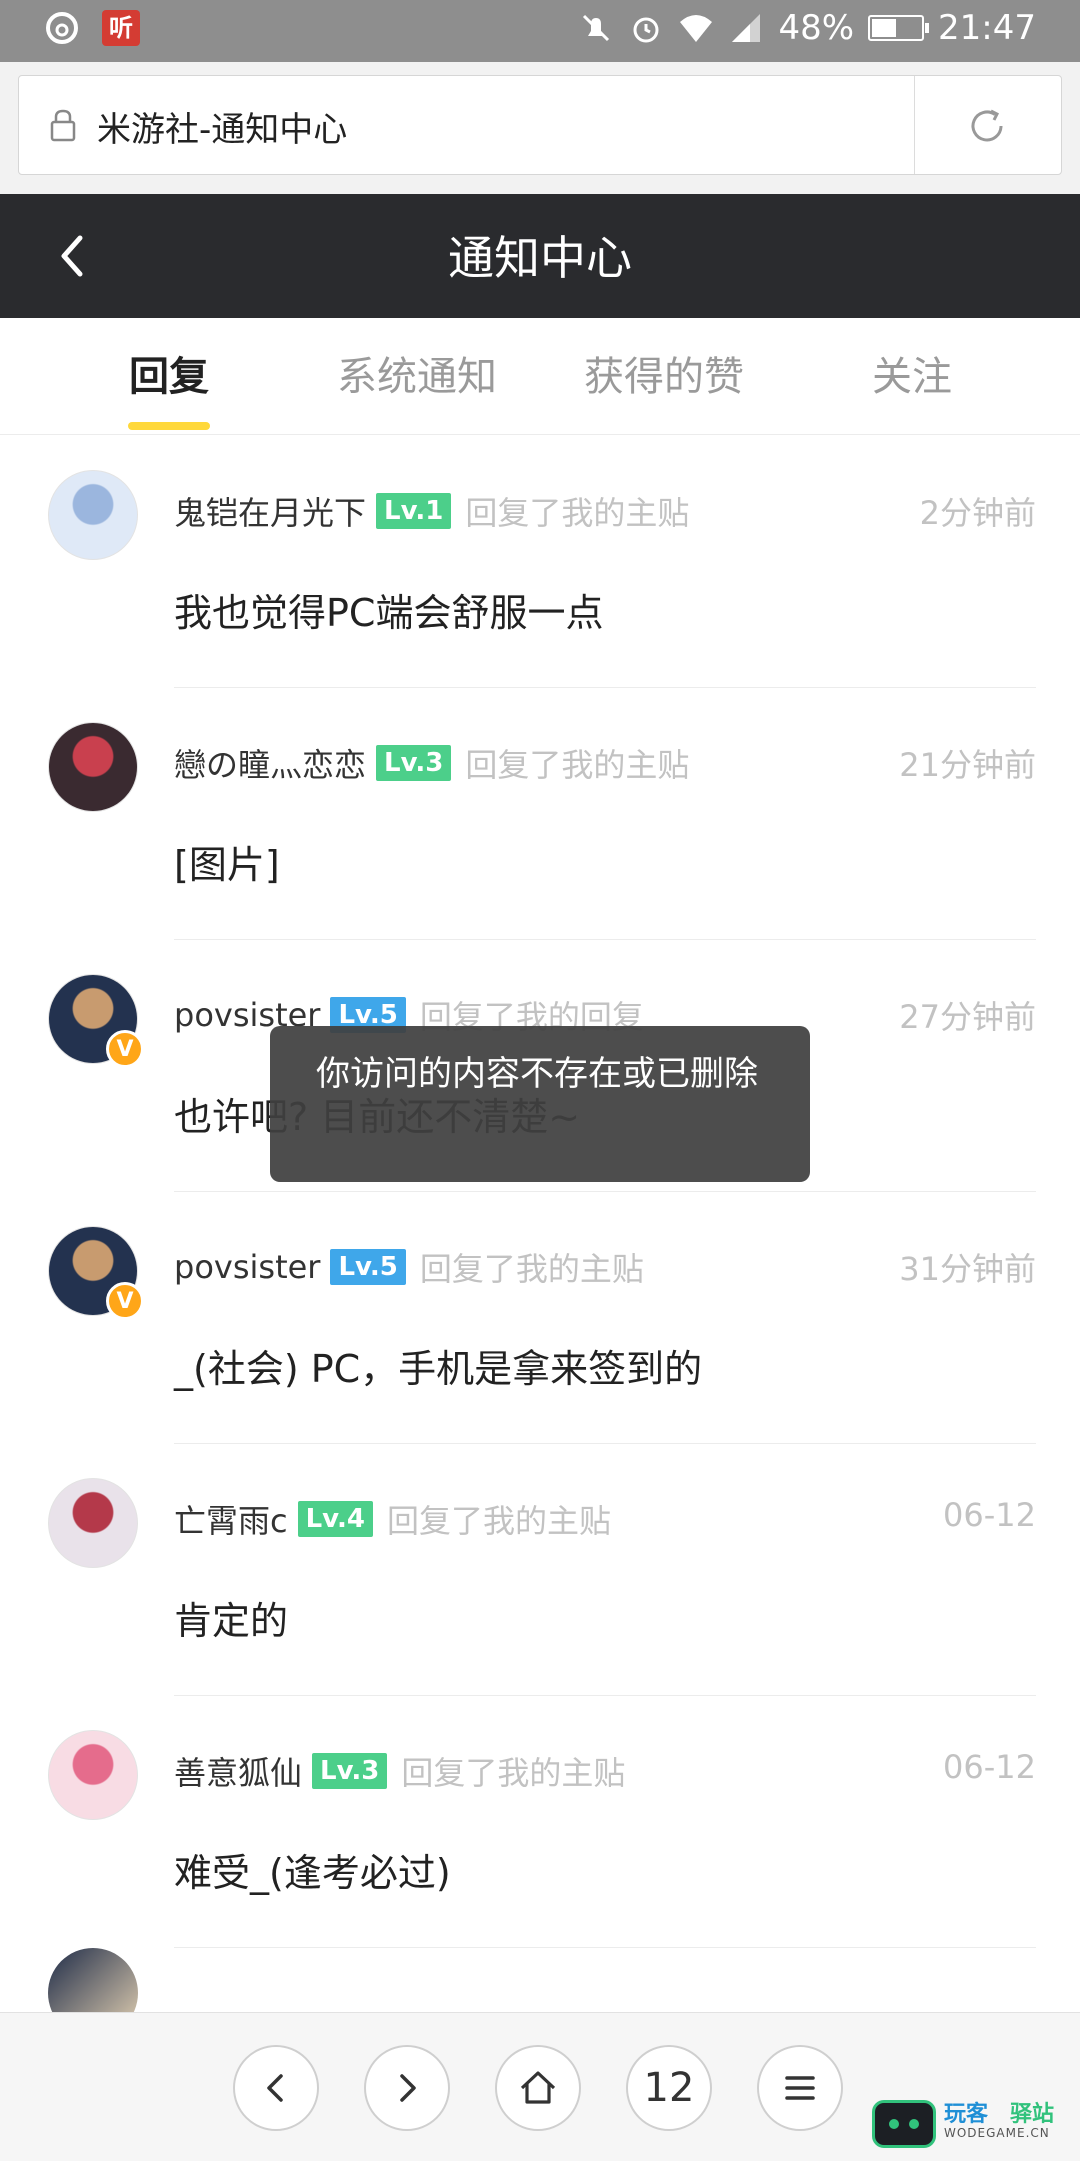 The height and width of the screenshot is (2161, 1080). Describe the element at coordinates (1032, 2114) in the screenshot. I see `watermark-text-2: 驿站` at that location.